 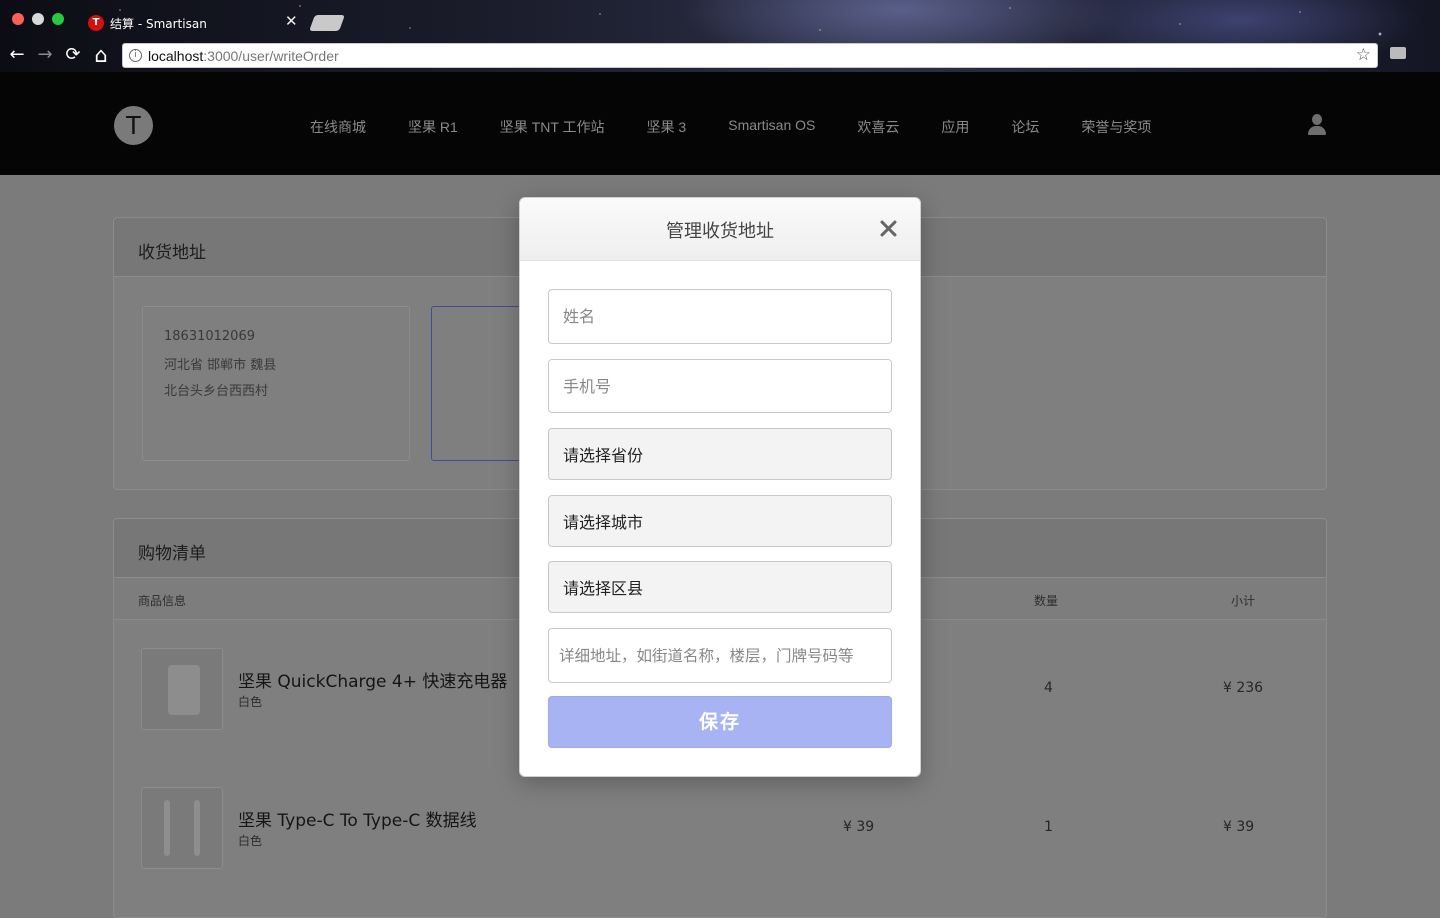 What do you see at coordinates (878, 127) in the screenshot?
I see `nav-item-cloud: 欢喜云` at bounding box center [878, 127].